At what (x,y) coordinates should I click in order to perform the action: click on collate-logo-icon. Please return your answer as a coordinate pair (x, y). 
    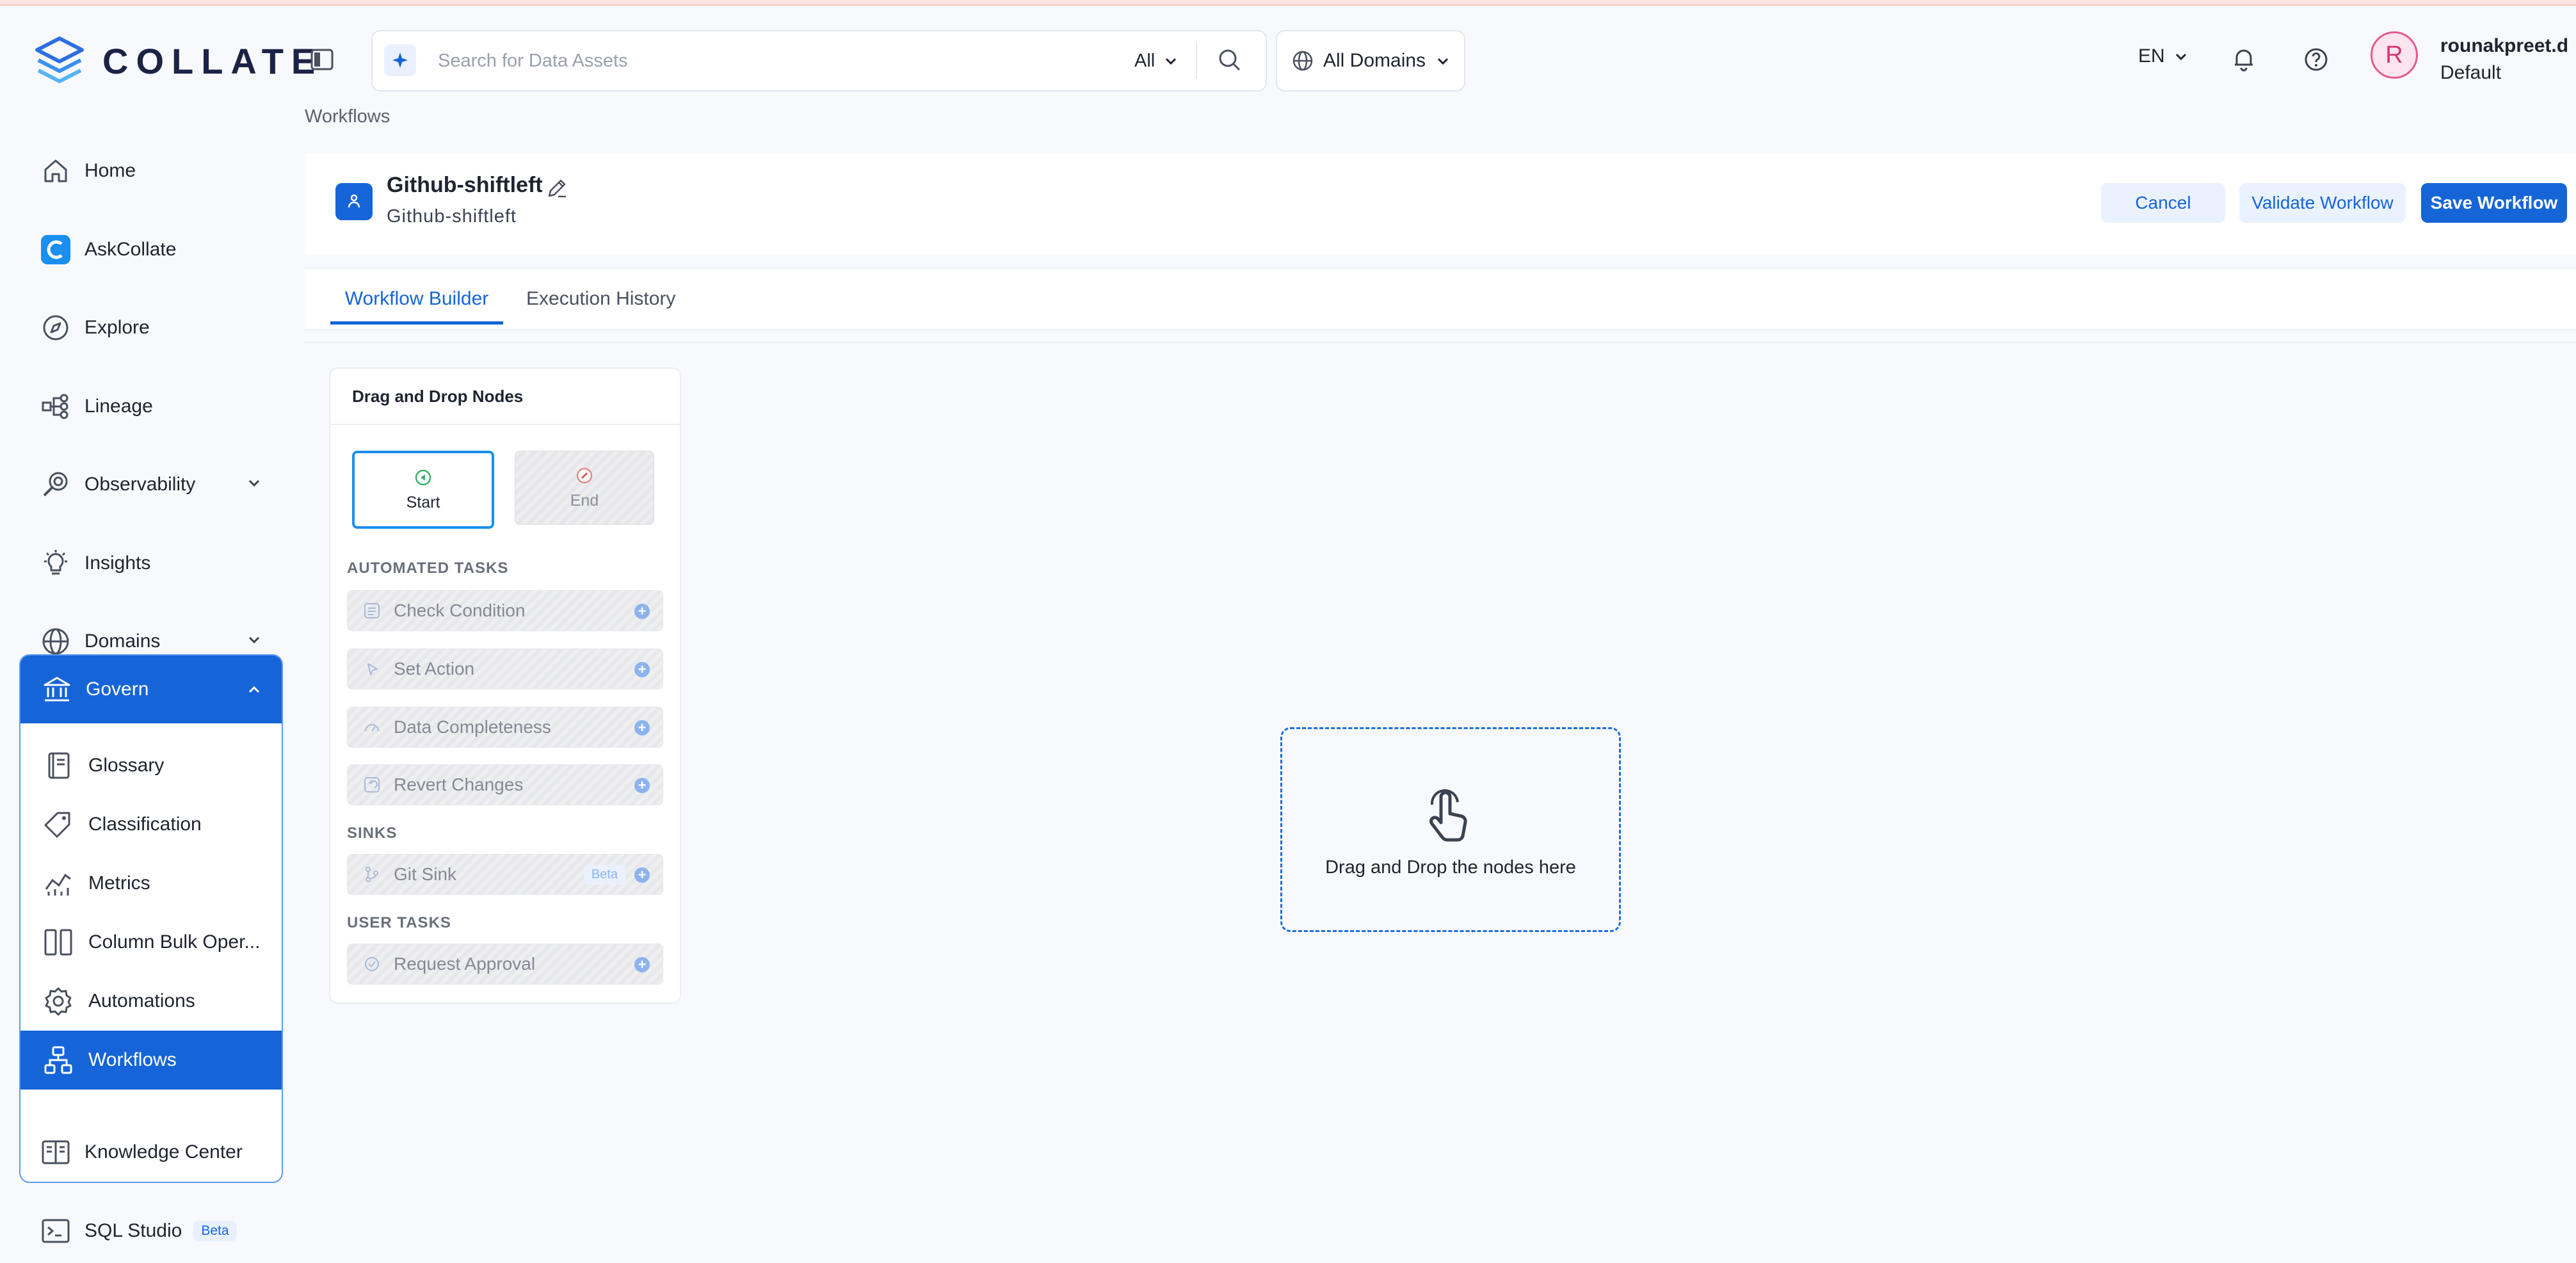
    Looking at the image, I should click on (59, 59).